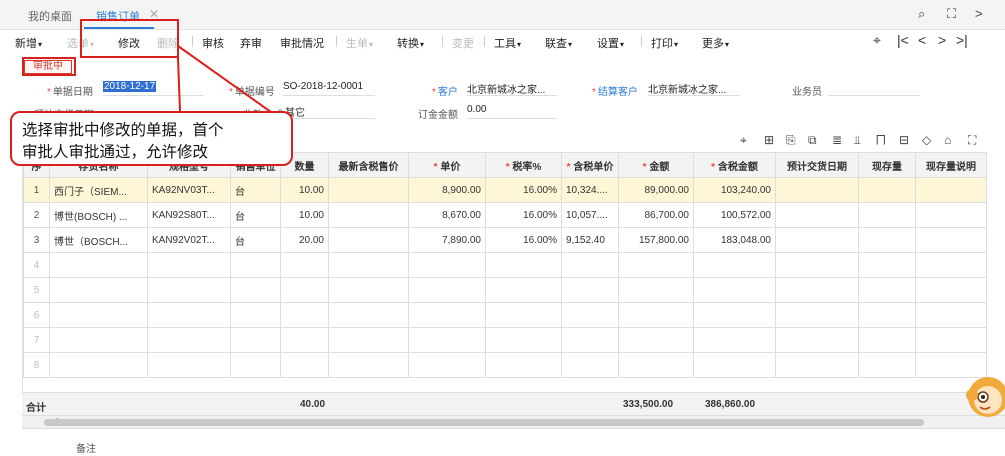 The width and height of the screenshot is (1005, 456). Describe the element at coordinates (769, 140) in the screenshot. I see `add-row-icon: ⊞` at that location.